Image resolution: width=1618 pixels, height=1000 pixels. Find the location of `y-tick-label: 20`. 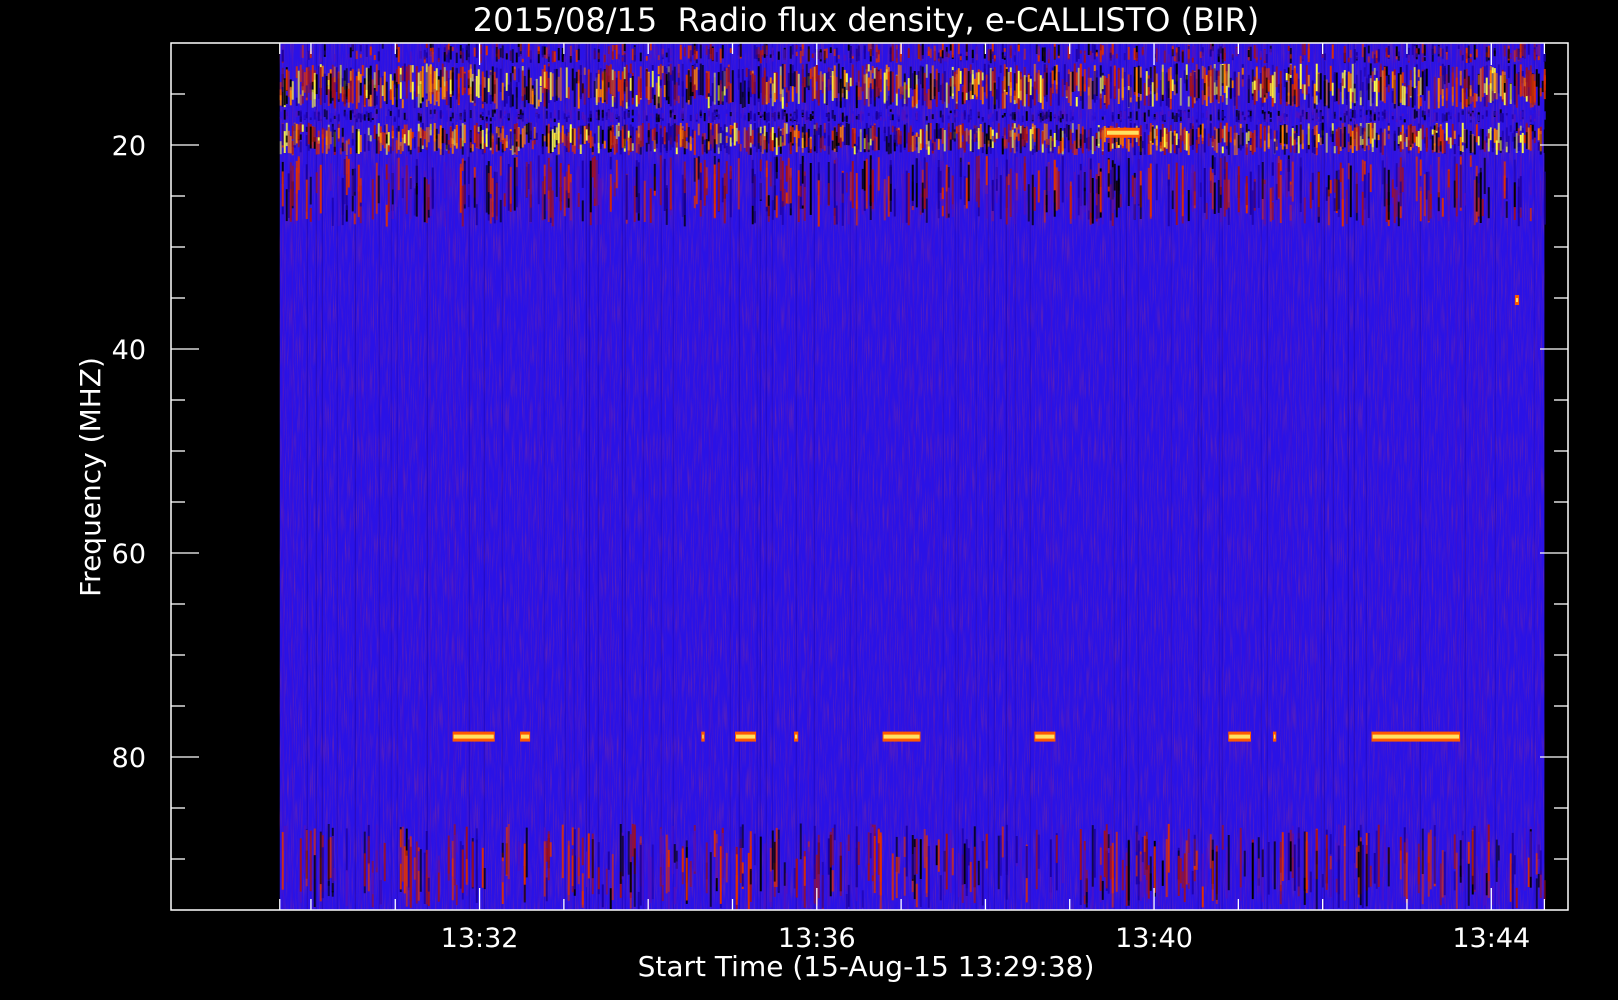

y-tick-label: 20 is located at coordinates (129, 146).